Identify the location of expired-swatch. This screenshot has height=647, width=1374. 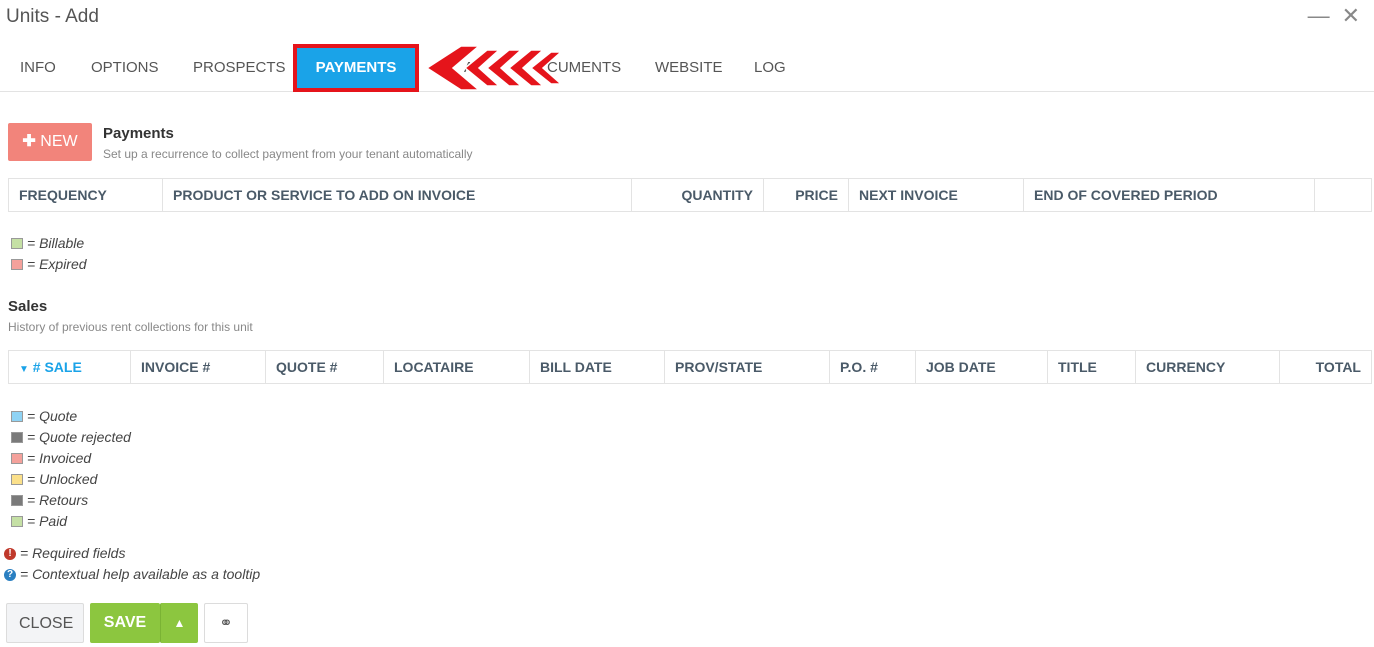
(17, 264).